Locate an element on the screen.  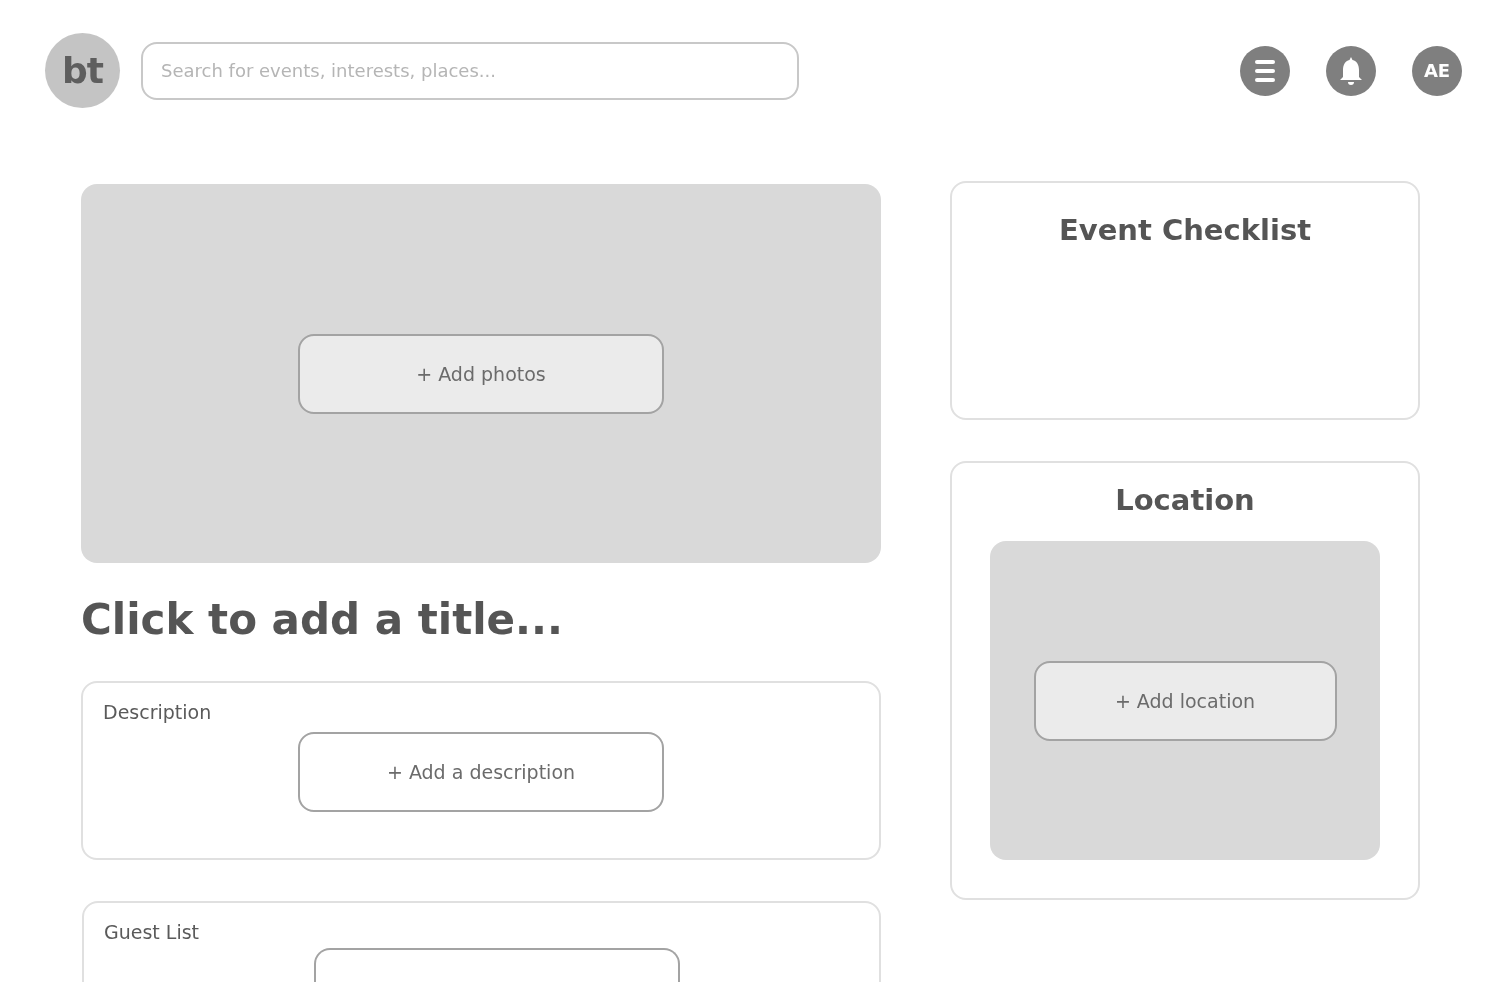
card-title: Location is located at coordinates (1185, 500).